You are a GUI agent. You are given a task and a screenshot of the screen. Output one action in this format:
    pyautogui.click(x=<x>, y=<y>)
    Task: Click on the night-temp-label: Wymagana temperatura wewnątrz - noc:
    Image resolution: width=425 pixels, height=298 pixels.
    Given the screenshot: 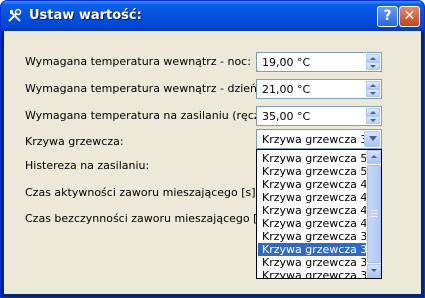 What is the action you would take?
    pyautogui.click(x=138, y=61)
    